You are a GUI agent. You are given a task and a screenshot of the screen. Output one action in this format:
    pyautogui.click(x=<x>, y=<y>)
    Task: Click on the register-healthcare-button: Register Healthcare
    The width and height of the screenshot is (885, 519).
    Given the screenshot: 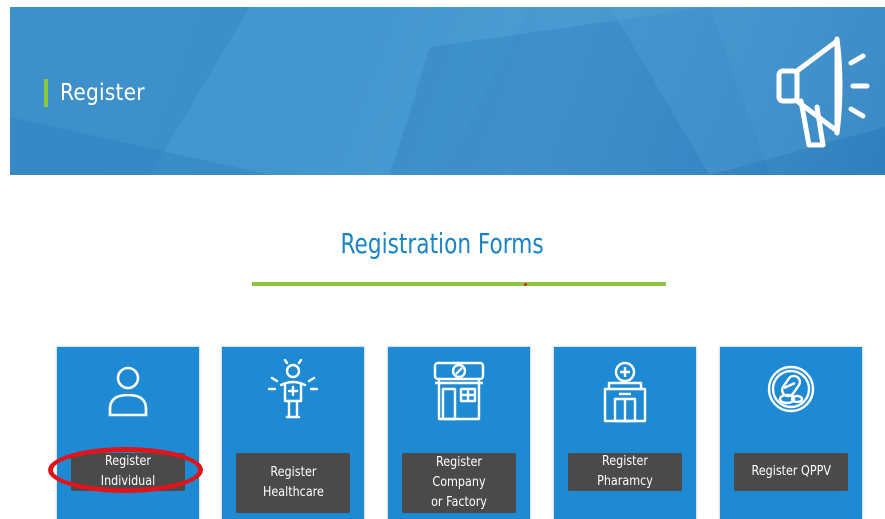 What is the action you would take?
    pyautogui.click(x=293, y=483)
    